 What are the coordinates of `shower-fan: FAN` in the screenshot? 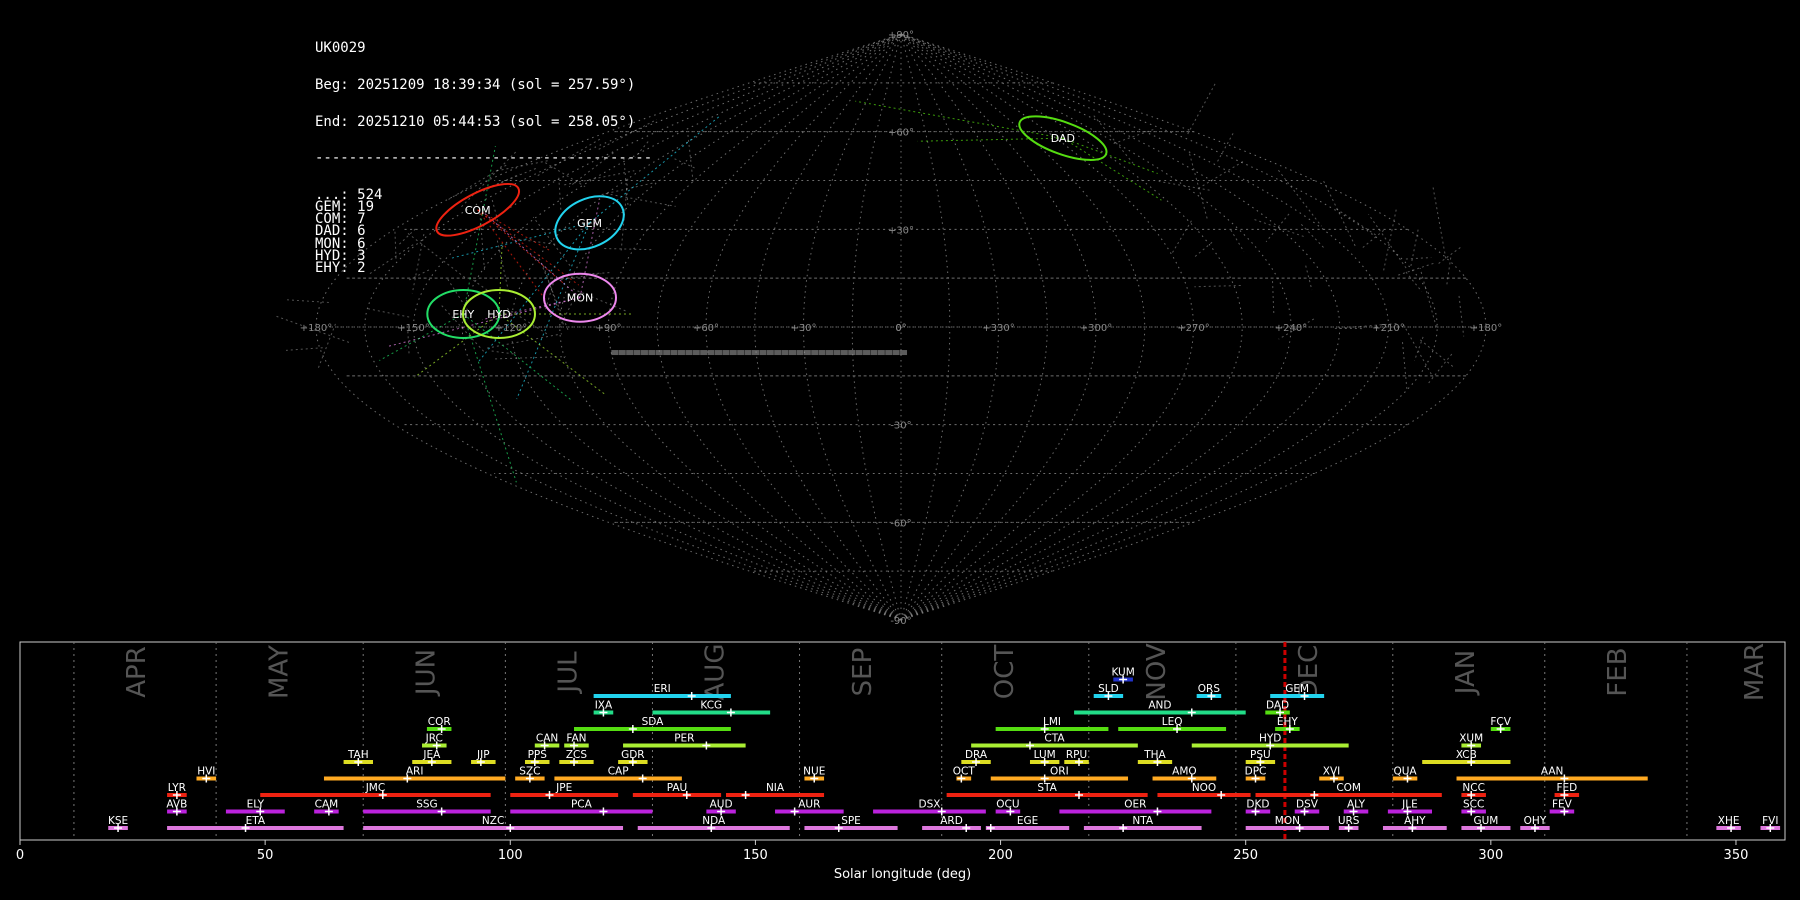 It's located at (576, 741).